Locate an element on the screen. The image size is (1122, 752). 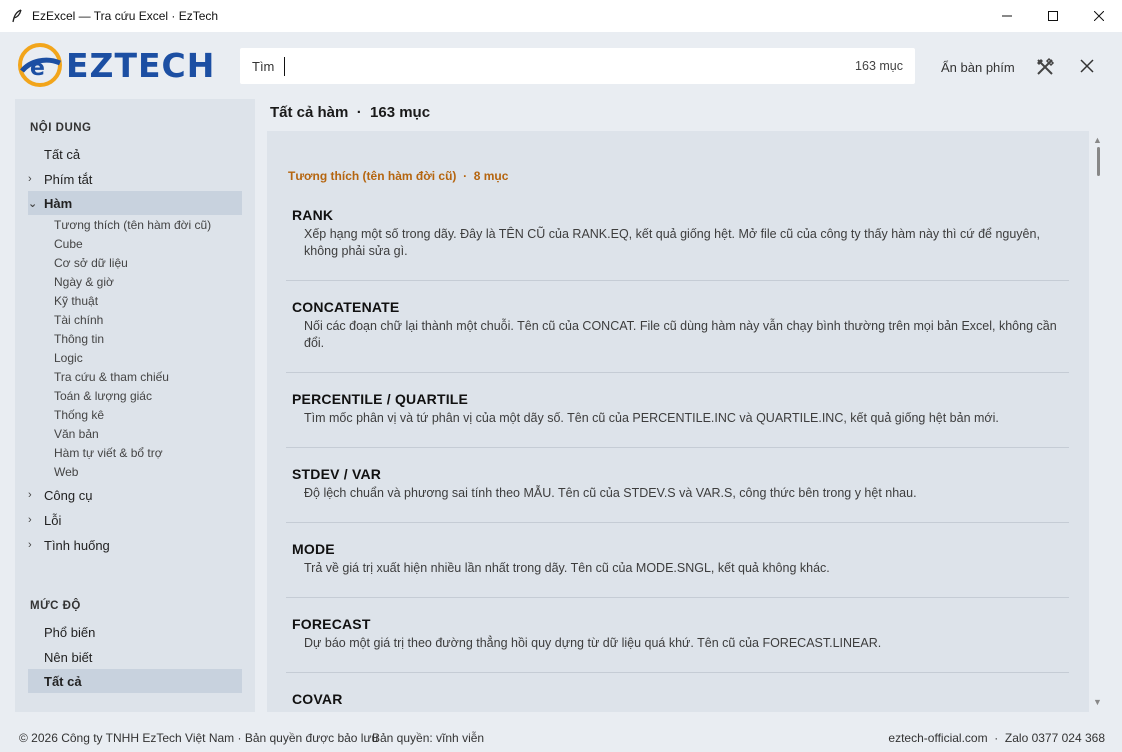
sidebar-subitem-web: Web is located at coordinates (66, 472).